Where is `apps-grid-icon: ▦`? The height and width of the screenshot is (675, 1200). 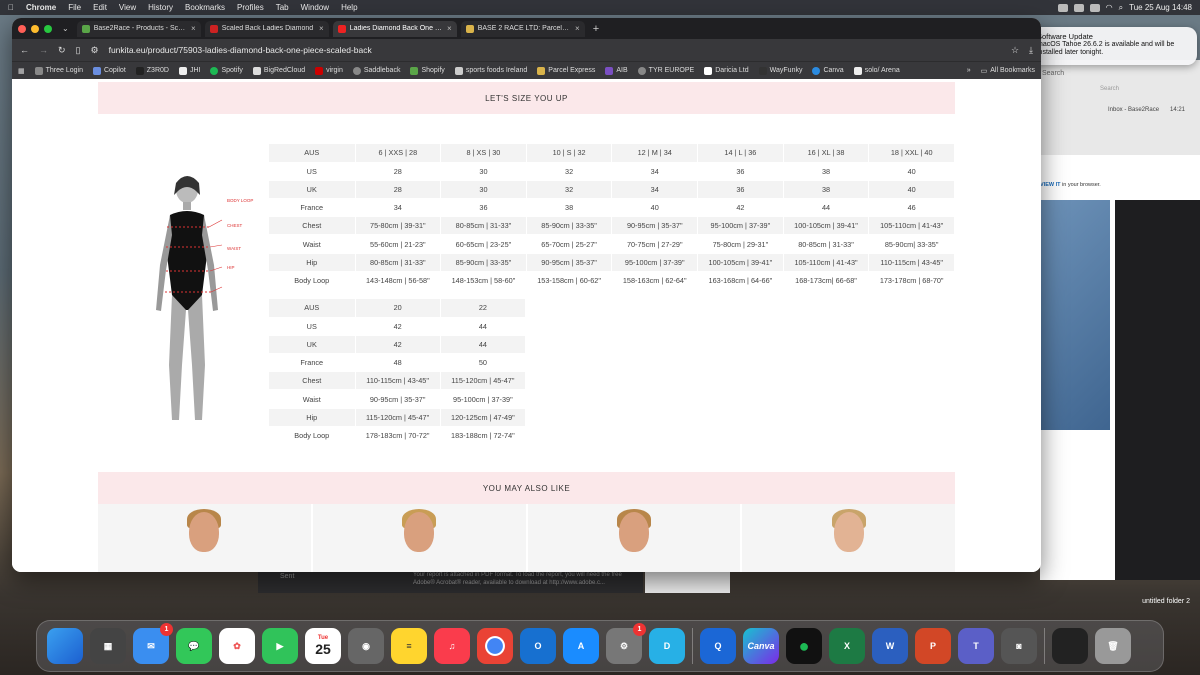
apps-grid-icon: ▦ is located at coordinates (21, 71).